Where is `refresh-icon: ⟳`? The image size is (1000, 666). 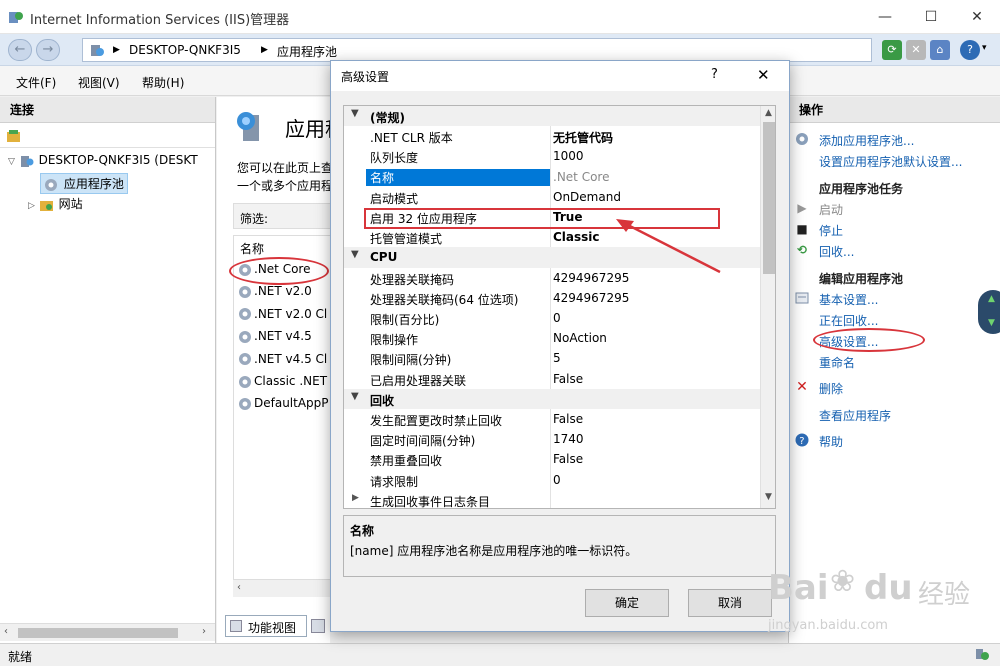 refresh-icon: ⟳ is located at coordinates (892, 50).